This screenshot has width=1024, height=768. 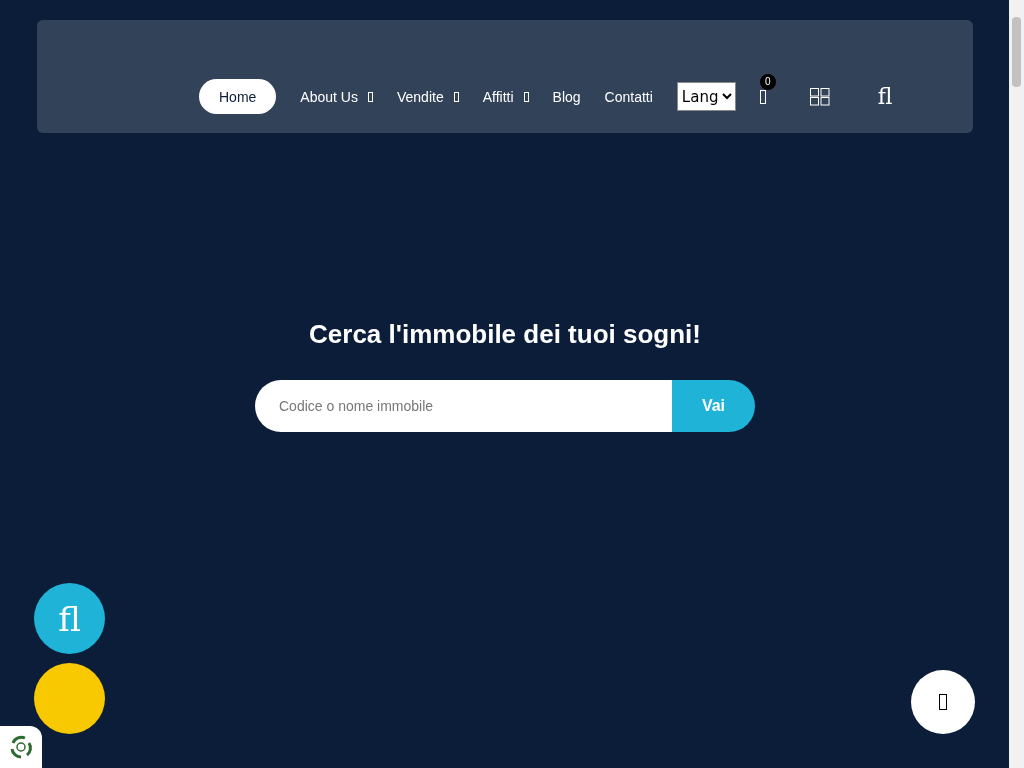 I want to click on nav-link: Vendite, so click(x=427, y=96).